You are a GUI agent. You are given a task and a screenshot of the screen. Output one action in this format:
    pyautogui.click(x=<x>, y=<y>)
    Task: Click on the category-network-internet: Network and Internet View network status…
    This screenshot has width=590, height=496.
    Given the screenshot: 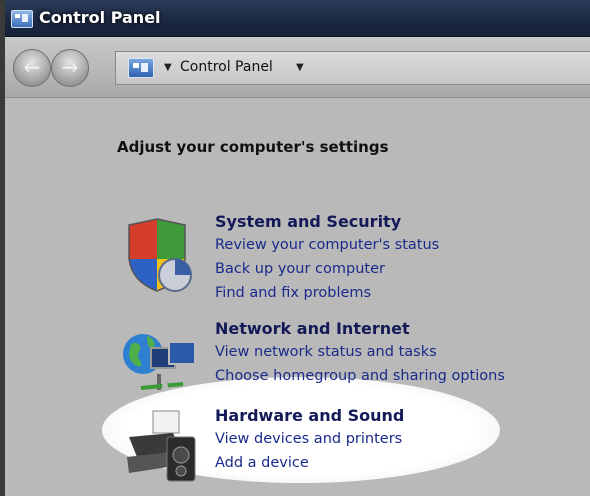 What is the action you would take?
    pyautogui.click(x=360, y=353)
    